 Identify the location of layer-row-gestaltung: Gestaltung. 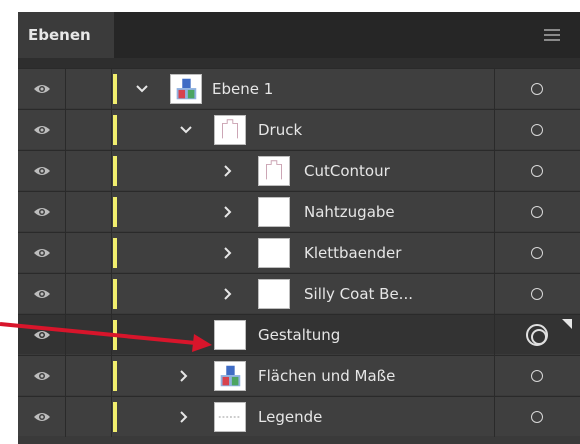
(299, 334).